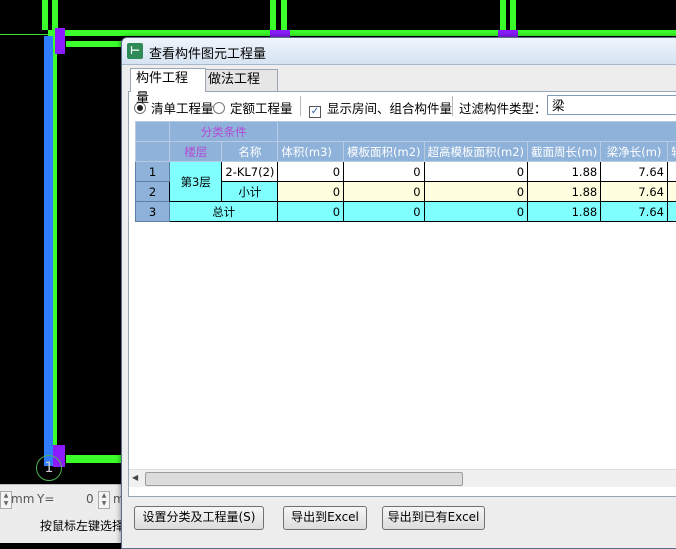  What do you see at coordinates (135, 477) in the screenshot?
I see `scroll-left-icon: ◀` at bounding box center [135, 477].